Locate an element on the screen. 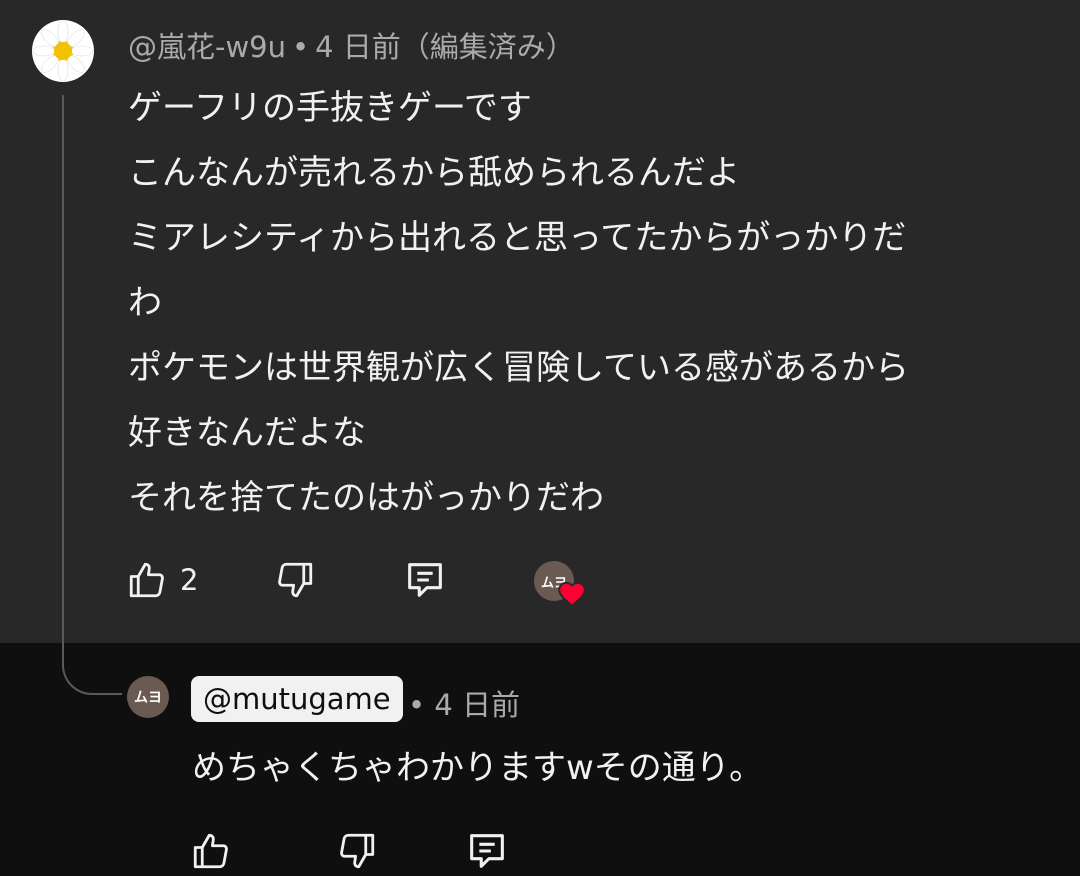 This screenshot has width=1080, height=876. reply-actions is located at coordinates (390, 847).